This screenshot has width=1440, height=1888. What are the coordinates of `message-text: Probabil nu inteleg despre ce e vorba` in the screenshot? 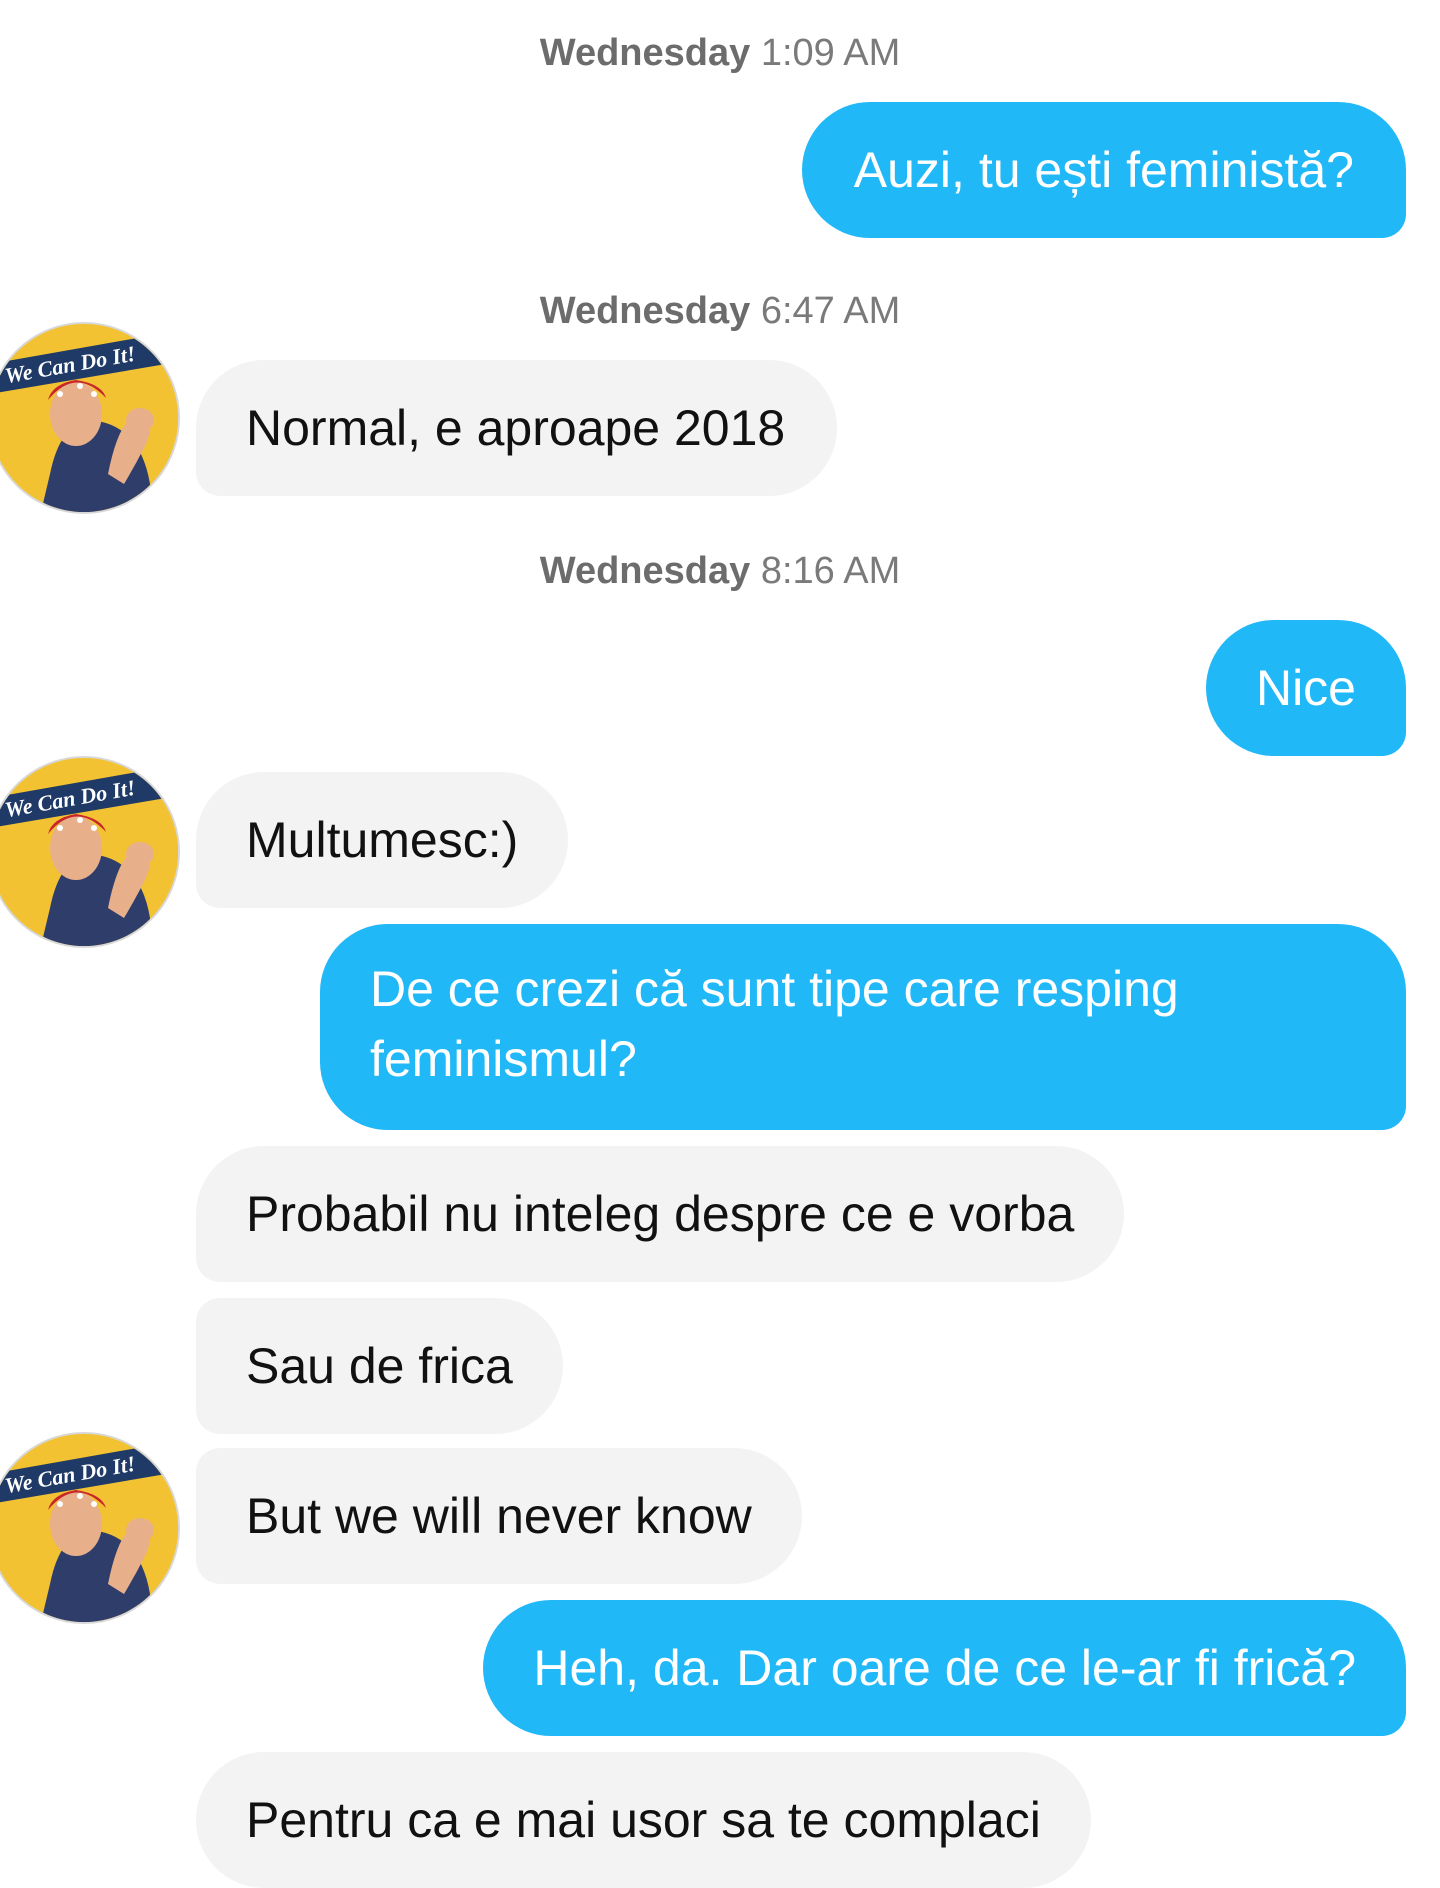 It's located at (660, 1214).